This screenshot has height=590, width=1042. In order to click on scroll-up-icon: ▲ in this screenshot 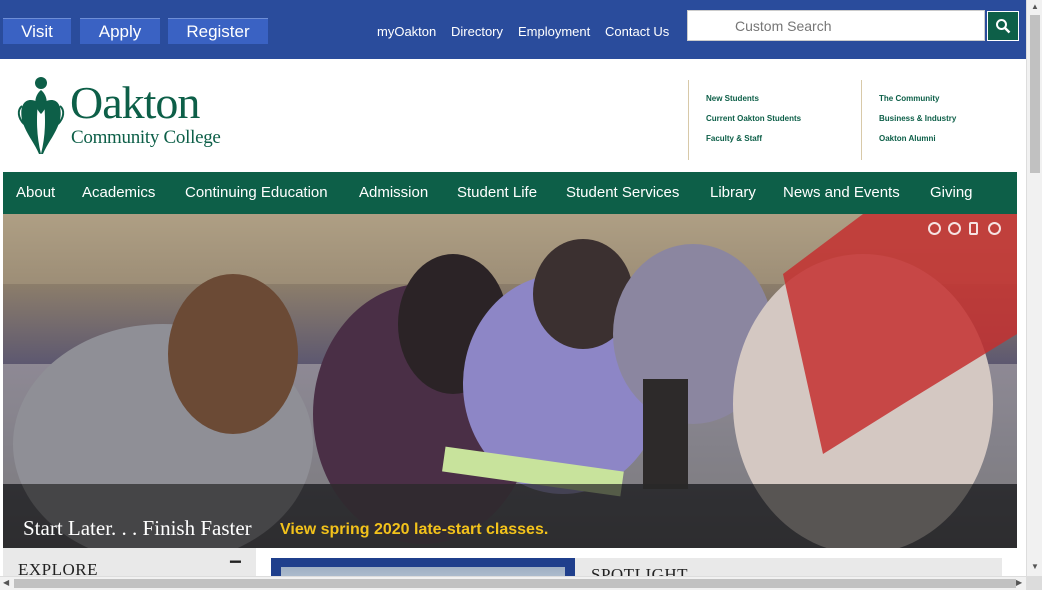, I will do `click(1035, 6)`.